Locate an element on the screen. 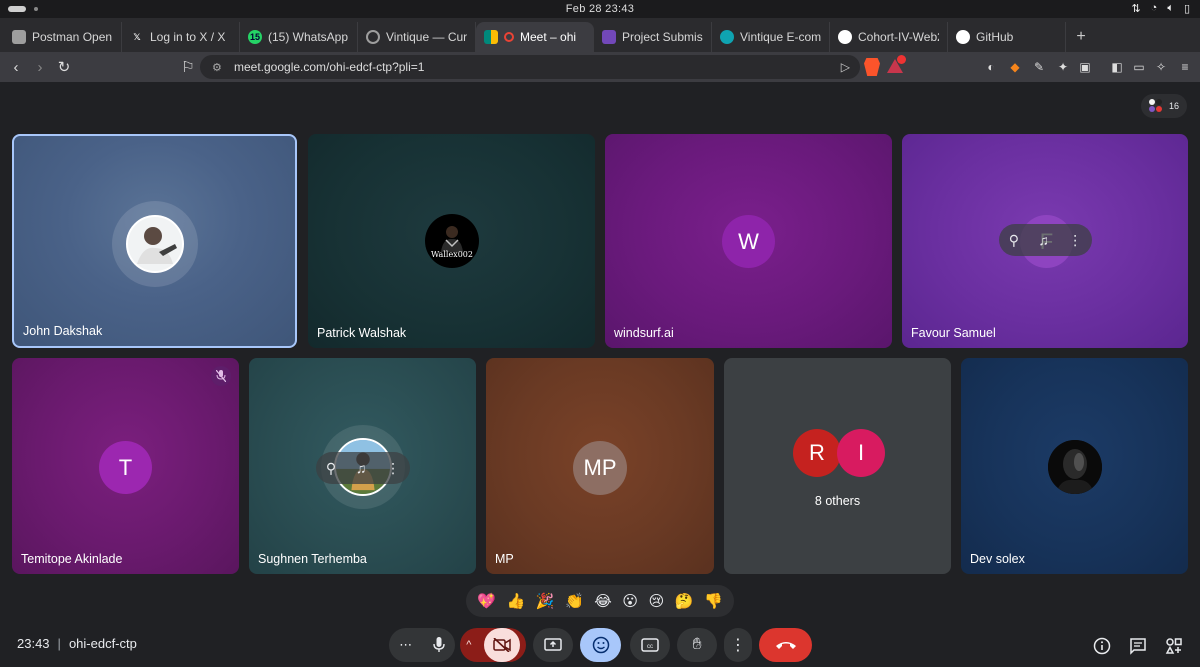 The width and height of the screenshot is (1200, 667). thinking-reaction: 🤔 is located at coordinates (684, 601).